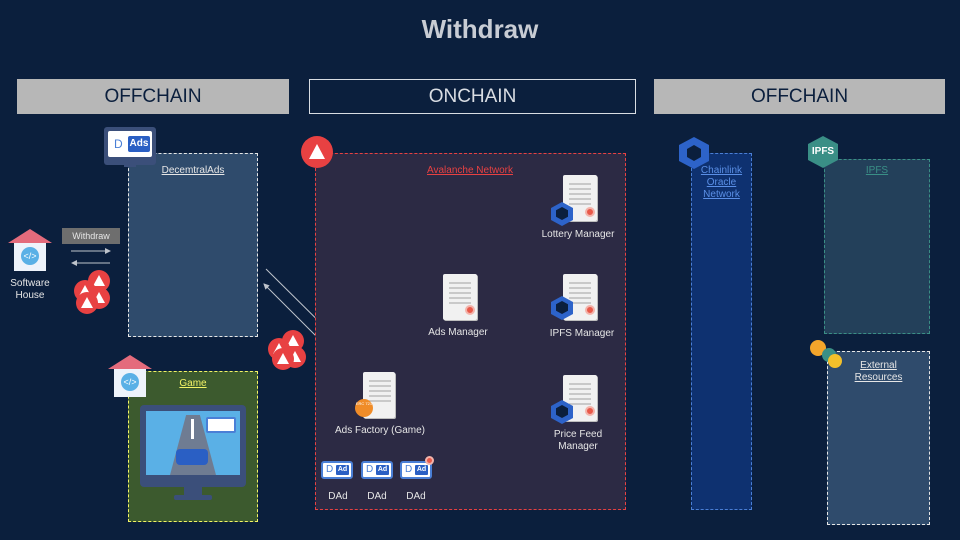 The height and width of the screenshot is (540, 960). I want to click on dad-label-1: DAd, so click(338, 496).